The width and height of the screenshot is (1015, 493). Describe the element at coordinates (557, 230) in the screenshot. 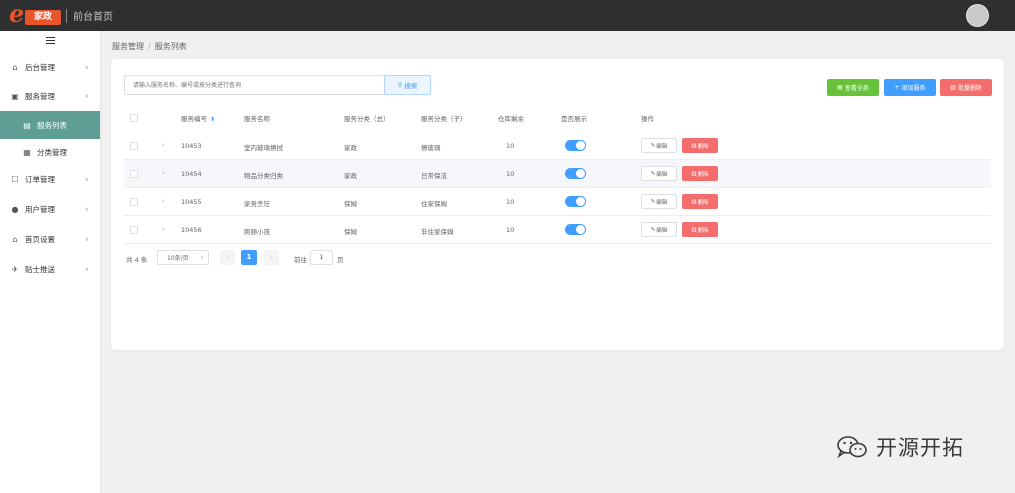

I see `table-row: › 10456 照顾小孩 保姆 非住家保姆 10 ✎ 编辑 ▥ 删除` at that location.